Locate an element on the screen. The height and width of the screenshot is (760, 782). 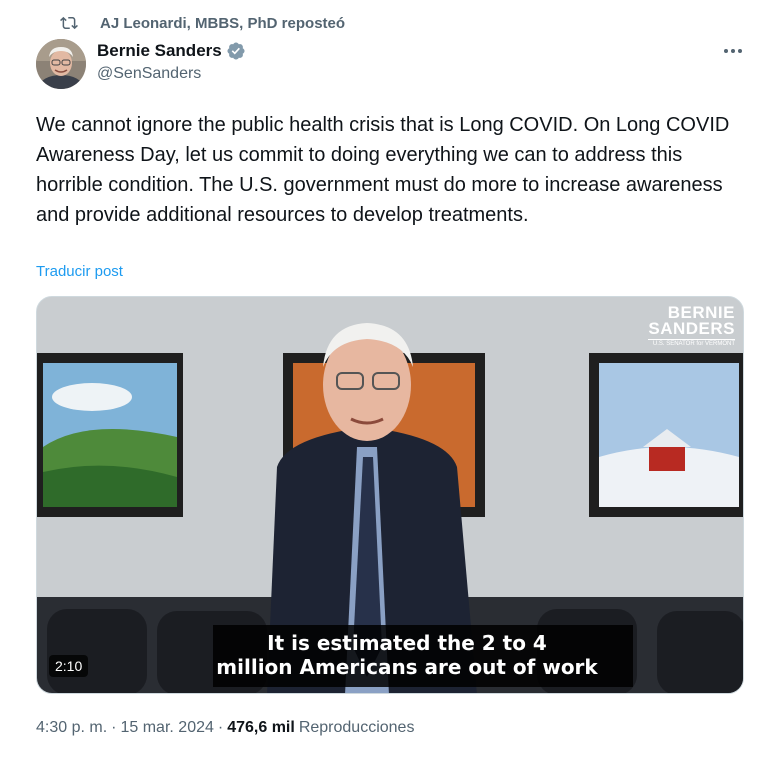
author-name-row: Bernie Sanders is located at coordinates (171, 51).